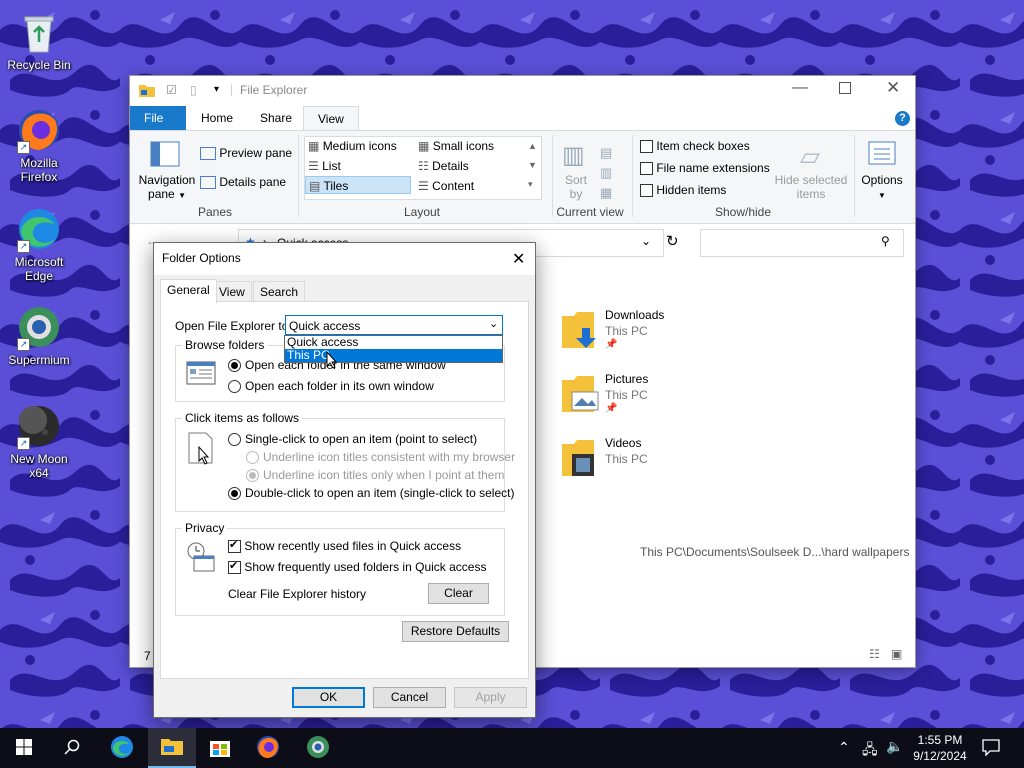 The image size is (1024, 768). I want to click on taskbar-firefox, so click(268, 748).